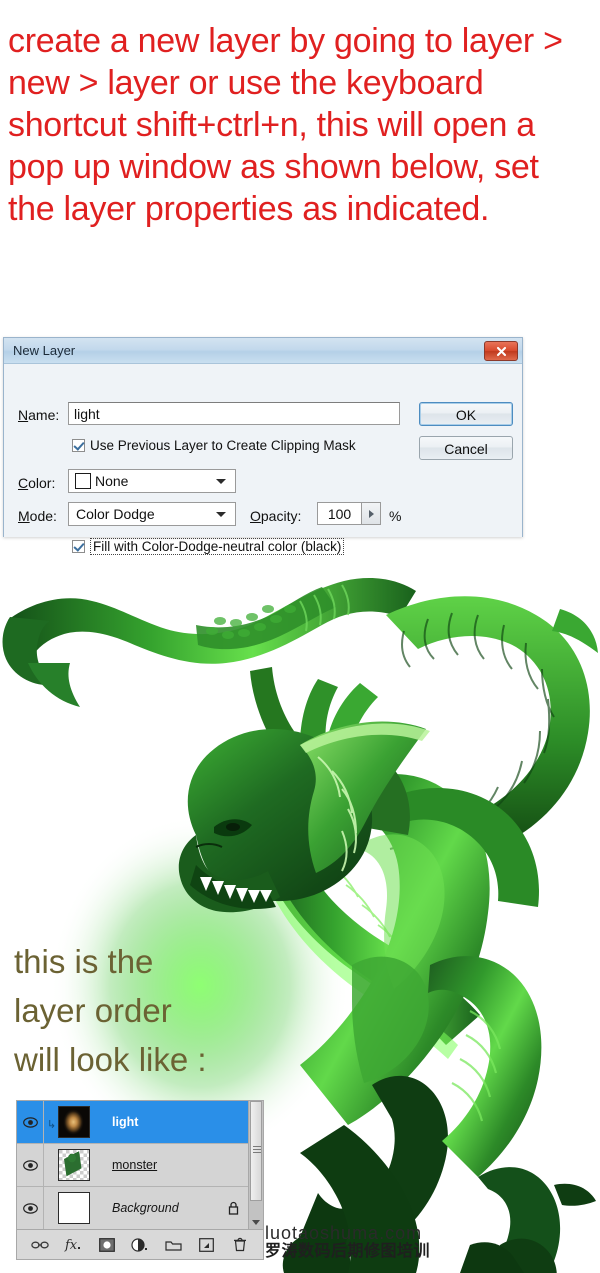 This screenshot has width=600, height=1273. Describe the element at coordinates (145, 1208) in the screenshot. I see `layer-name-label: Background` at that location.